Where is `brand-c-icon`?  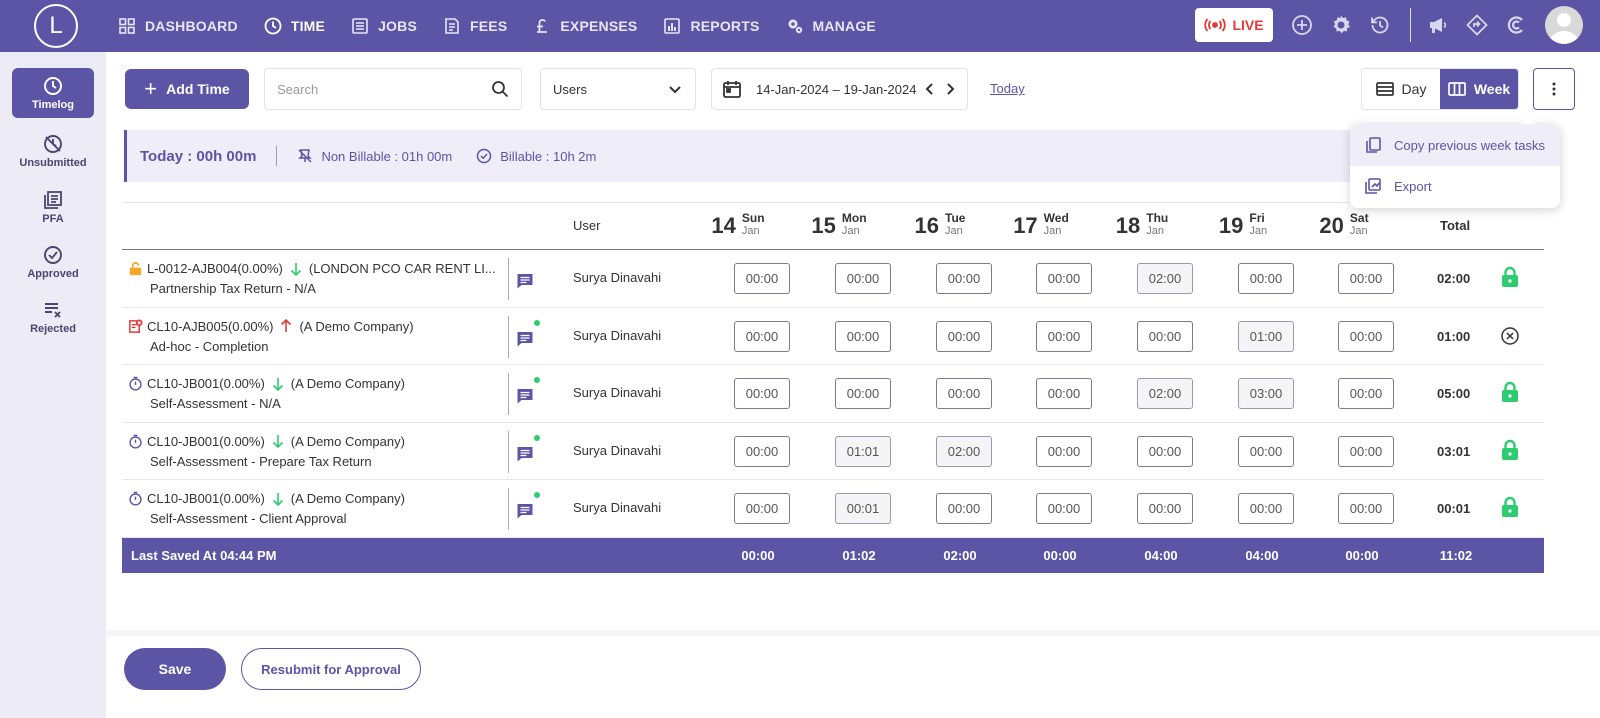 brand-c-icon is located at coordinates (1516, 25).